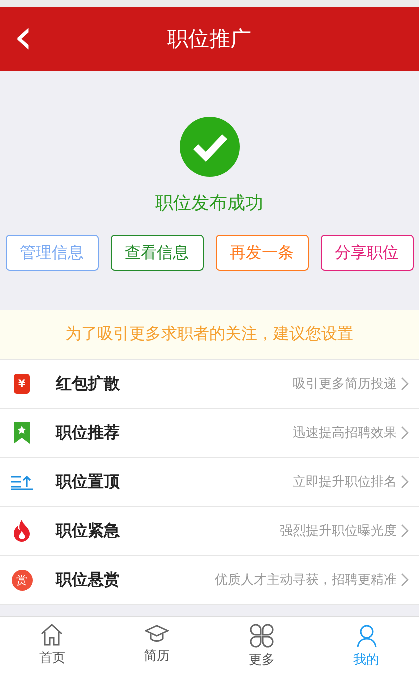 The width and height of the screenshot is (419, 681). I want to click on promotion-row: 职位推荐 迅速提高招聘效果, so click(209, 433).